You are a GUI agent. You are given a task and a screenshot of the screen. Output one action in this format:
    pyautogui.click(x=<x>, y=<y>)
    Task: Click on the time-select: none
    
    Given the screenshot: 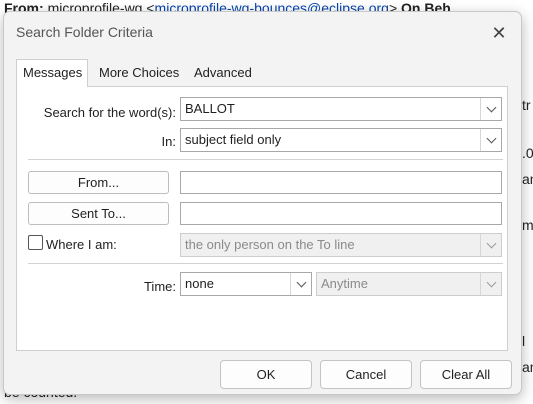 What is the action you would take?
    pyautogui.click(x=246, y=284)
    